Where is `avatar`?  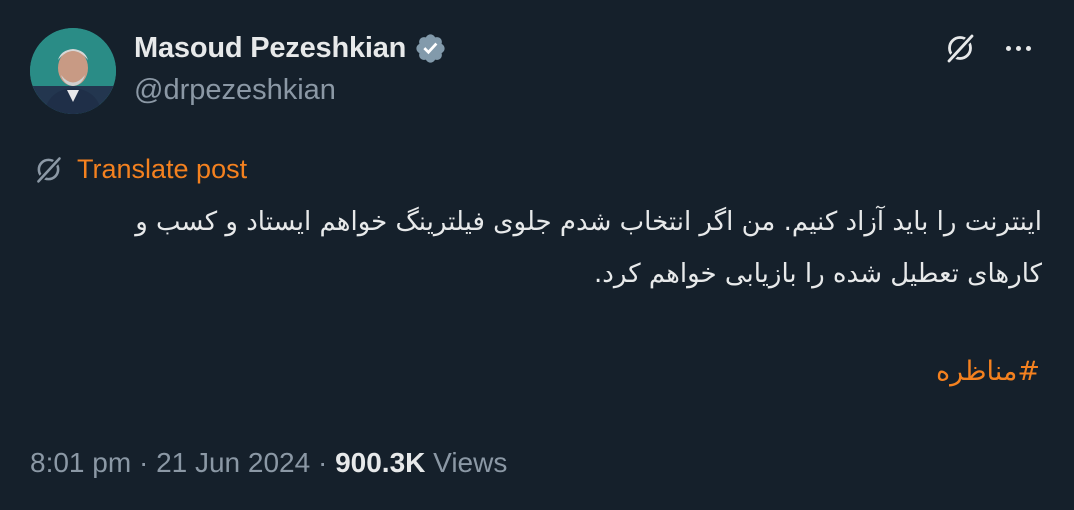
avatar is located at coordinates (73, 71).